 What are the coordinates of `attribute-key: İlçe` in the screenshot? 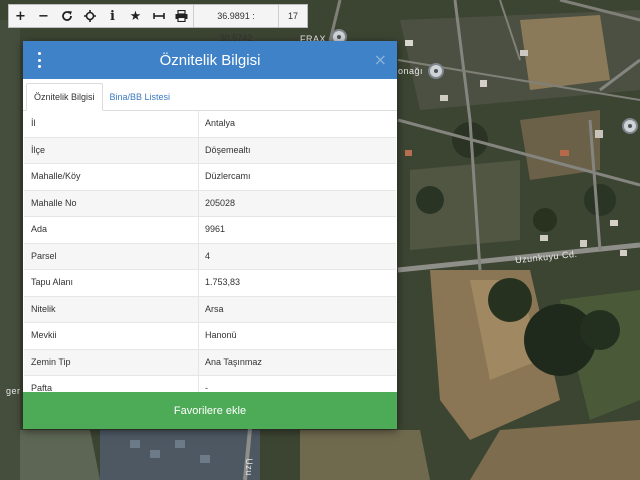 It's located at (111, 150).